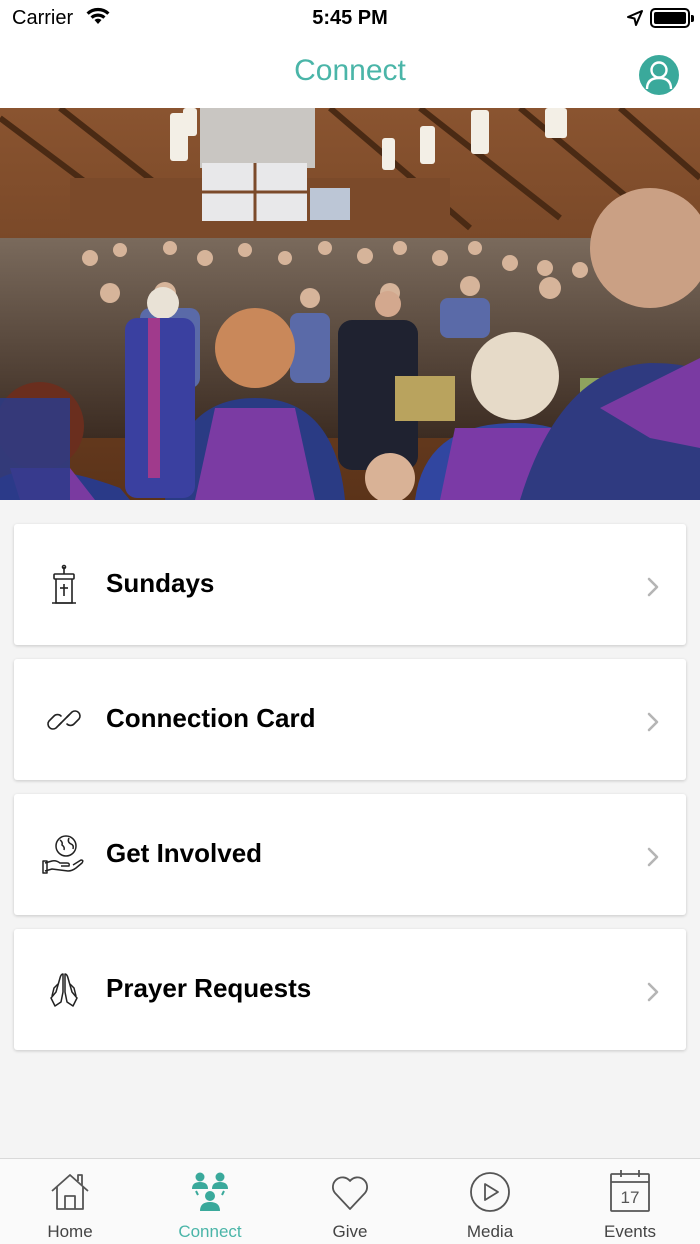 Image resolution: width=700 pixels, height=1244 pixels. Describe the element at coordinates (64, 720) in the screenshot. I see `link-icon` at that location.